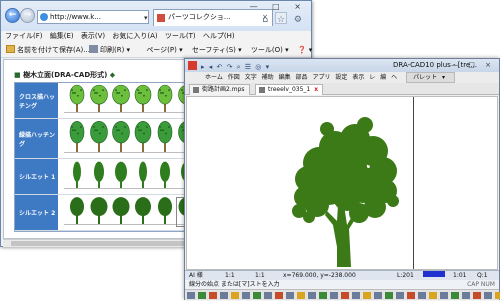  What do you see at coordinates (113, 49) in the screenshot?
I see `print-button: 印刷(R) ▾` at bounding box center [113, 49].